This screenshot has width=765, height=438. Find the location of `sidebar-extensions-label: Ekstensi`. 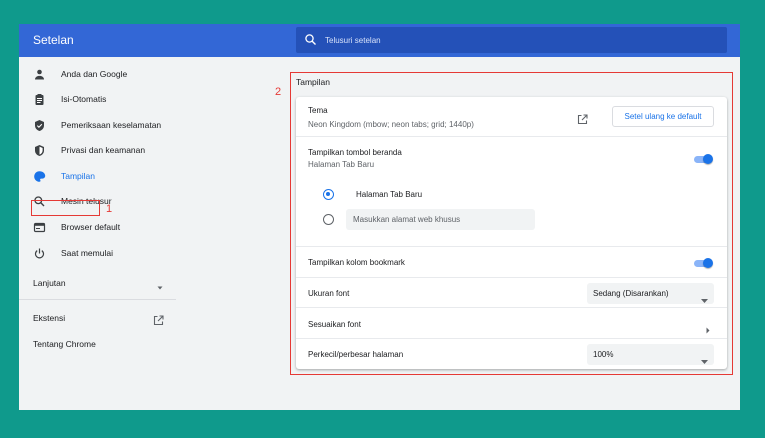

sidebar-extensions-label: Ekstensi is located at coordinates (49, 318).